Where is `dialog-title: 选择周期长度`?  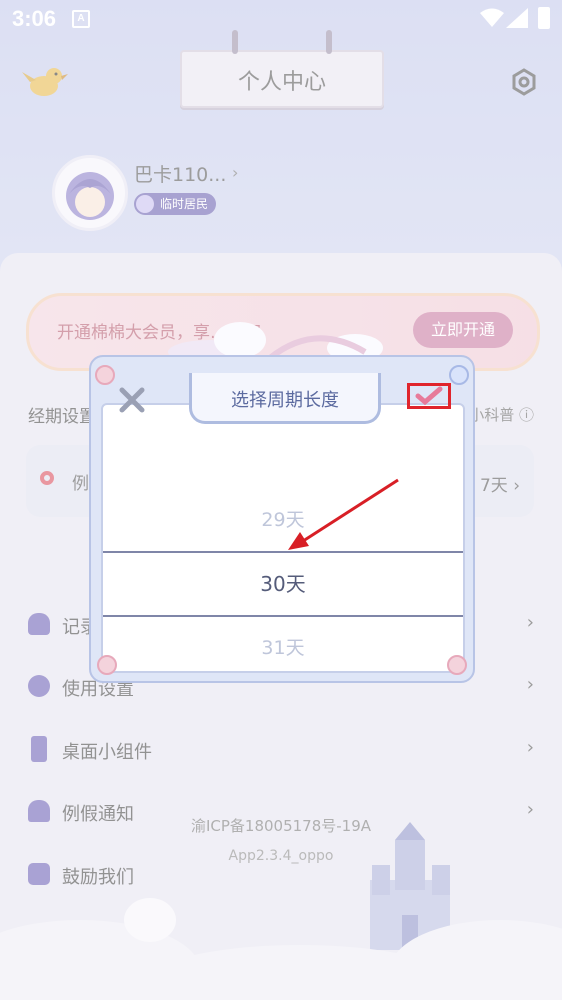 dialog-title: 选择周期长度 is located at coordinates (285, 400).